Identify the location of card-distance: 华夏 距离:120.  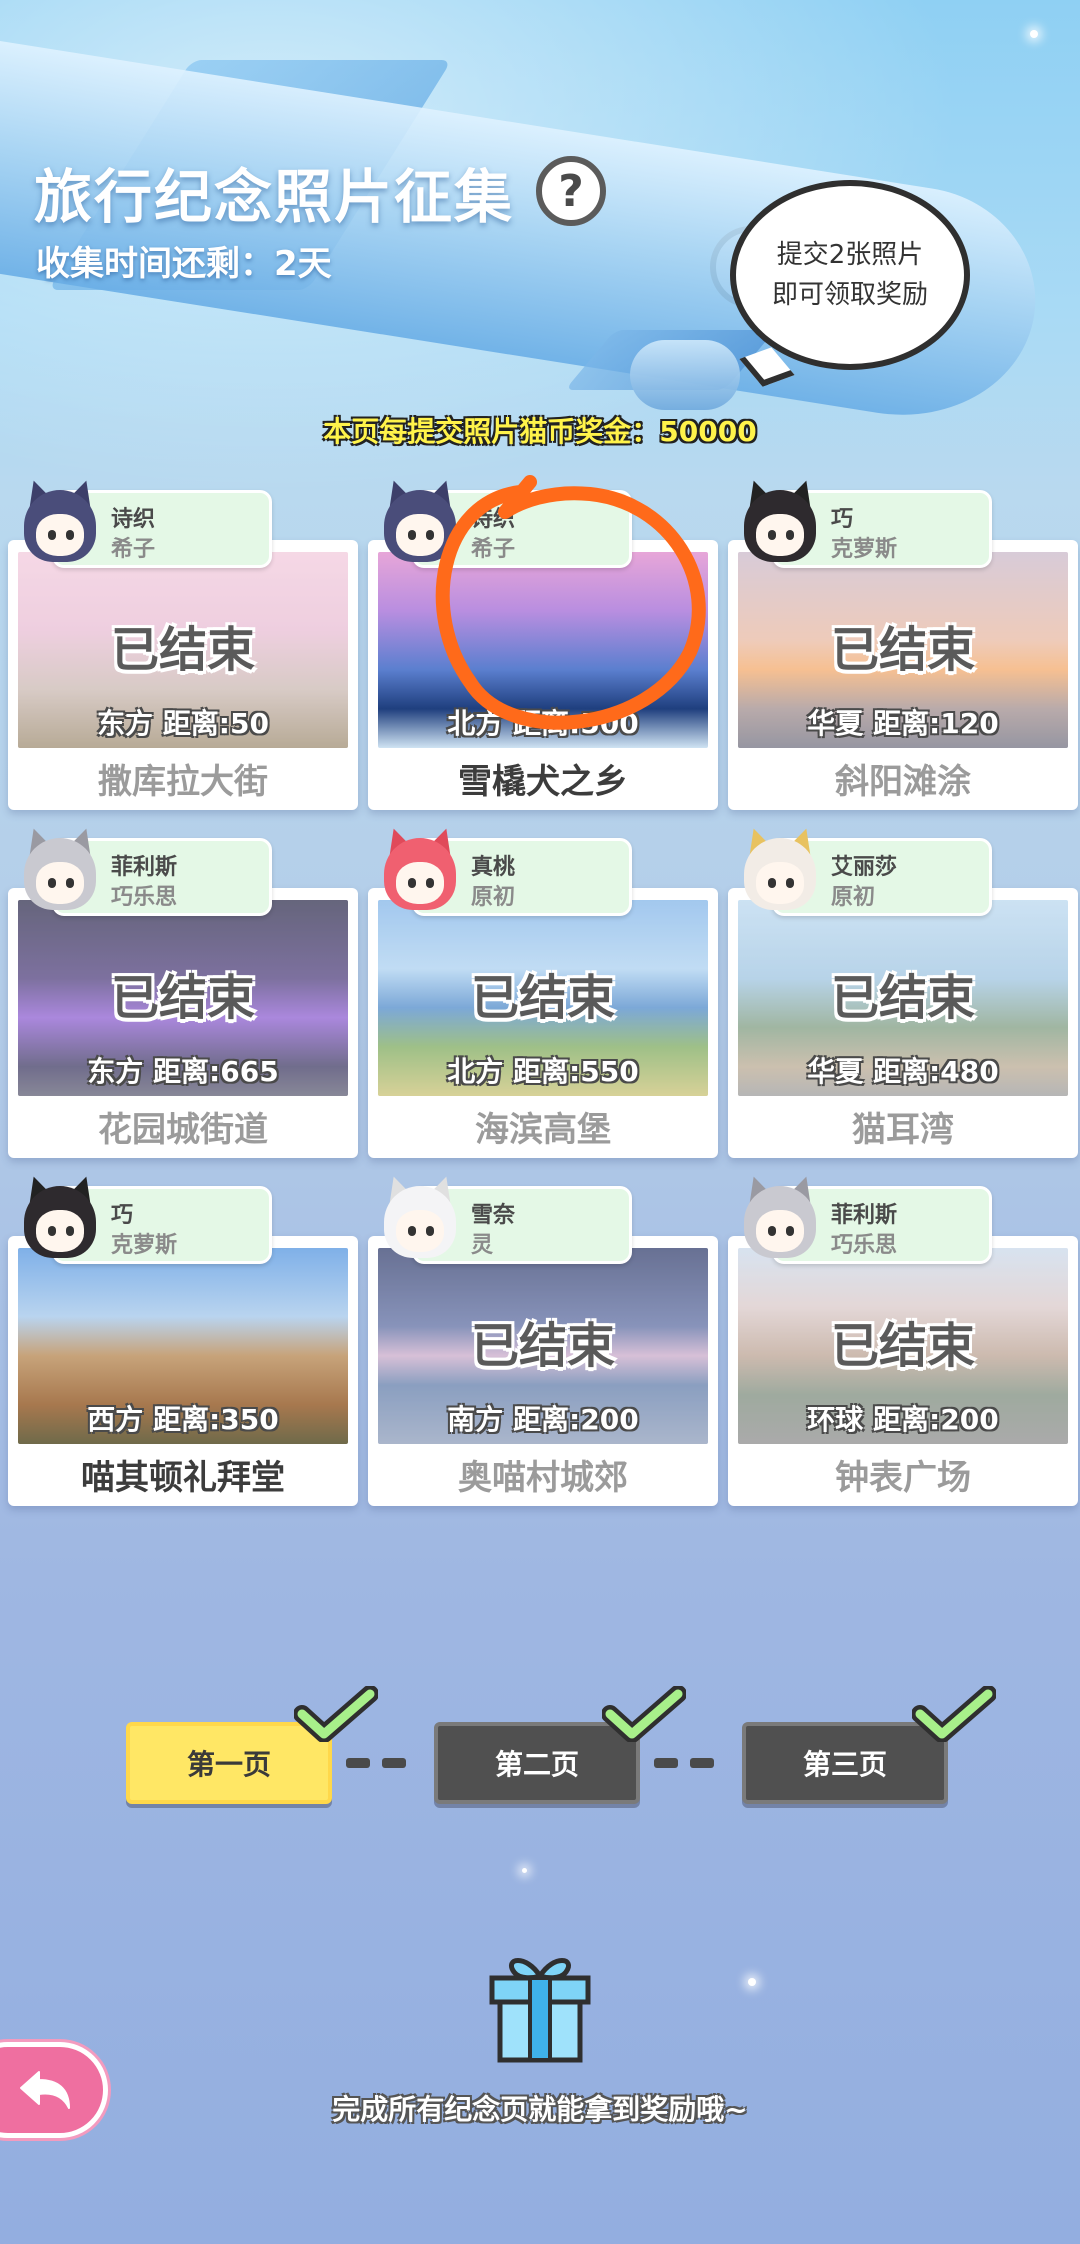
(903, 723).